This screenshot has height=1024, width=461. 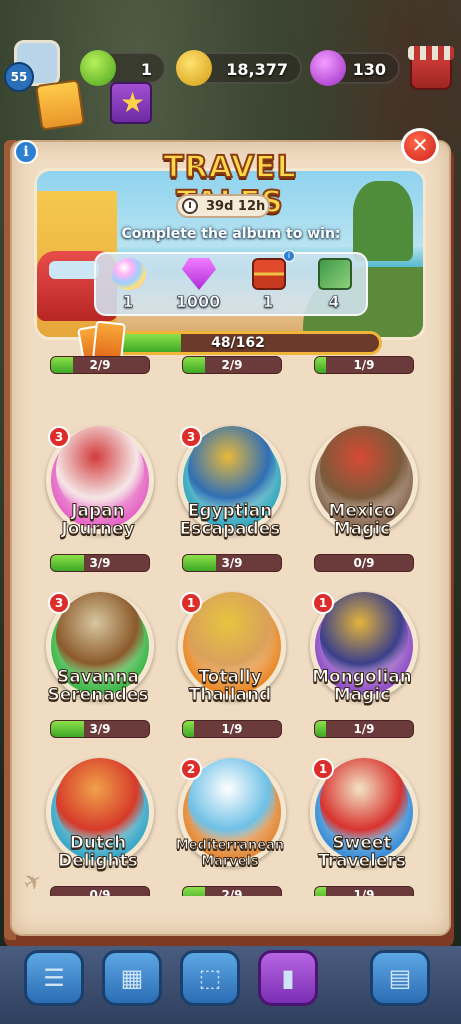 I want to click on set-name: Totally Thailand, so click(x=230, y=686).